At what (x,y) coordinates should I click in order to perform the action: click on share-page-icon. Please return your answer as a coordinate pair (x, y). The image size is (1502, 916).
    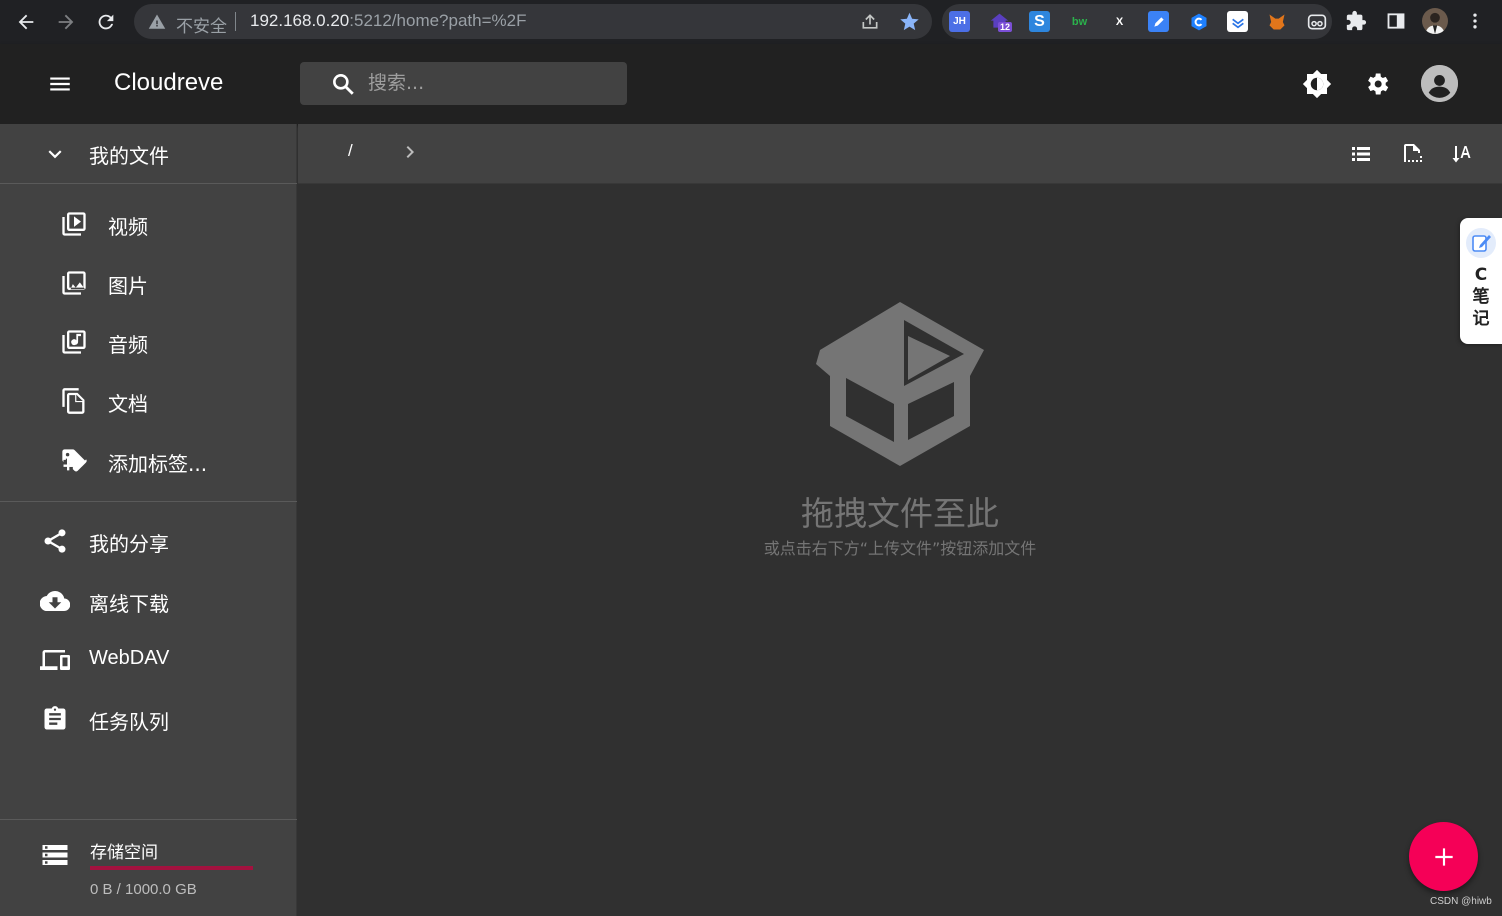
    Looking at the image, I should click on (870, 22).